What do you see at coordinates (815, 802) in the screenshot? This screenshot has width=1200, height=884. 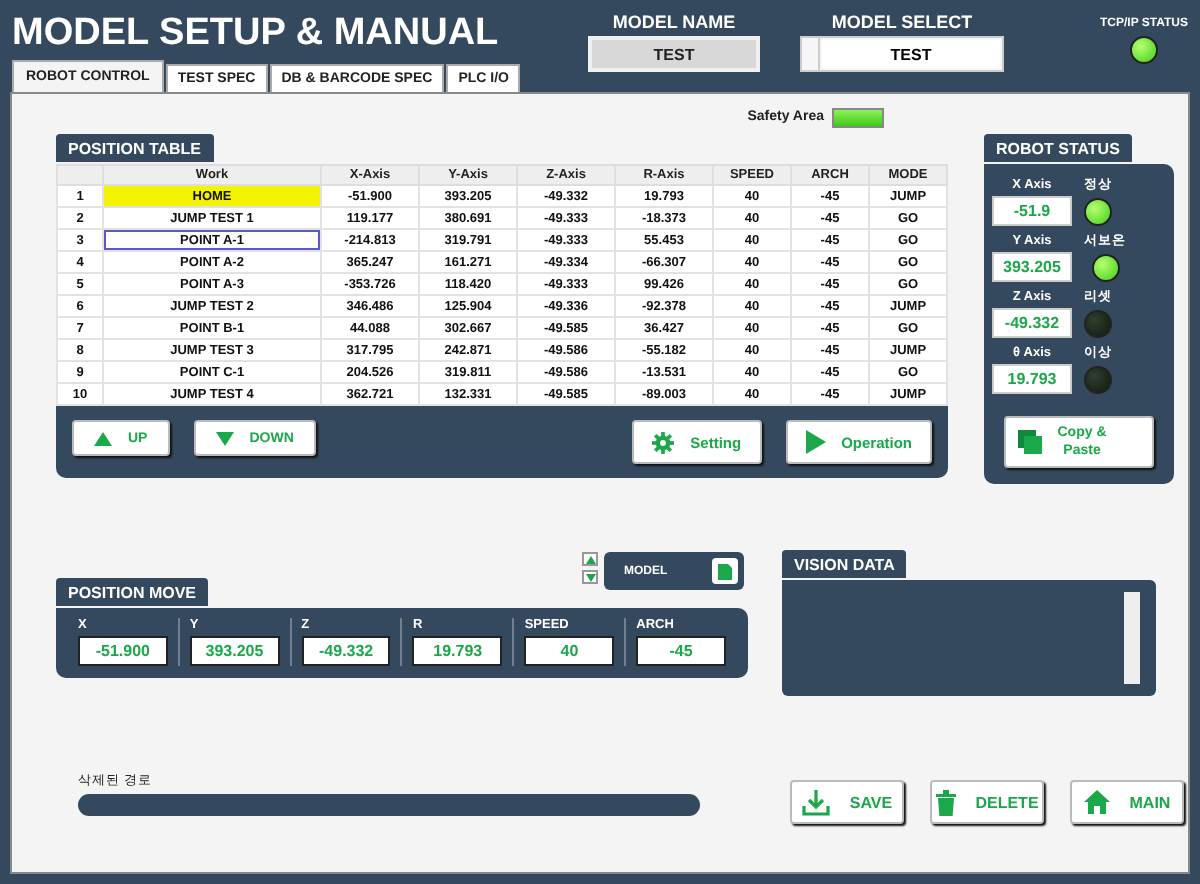 I see `download-icon` at bounding box center [815, 802].